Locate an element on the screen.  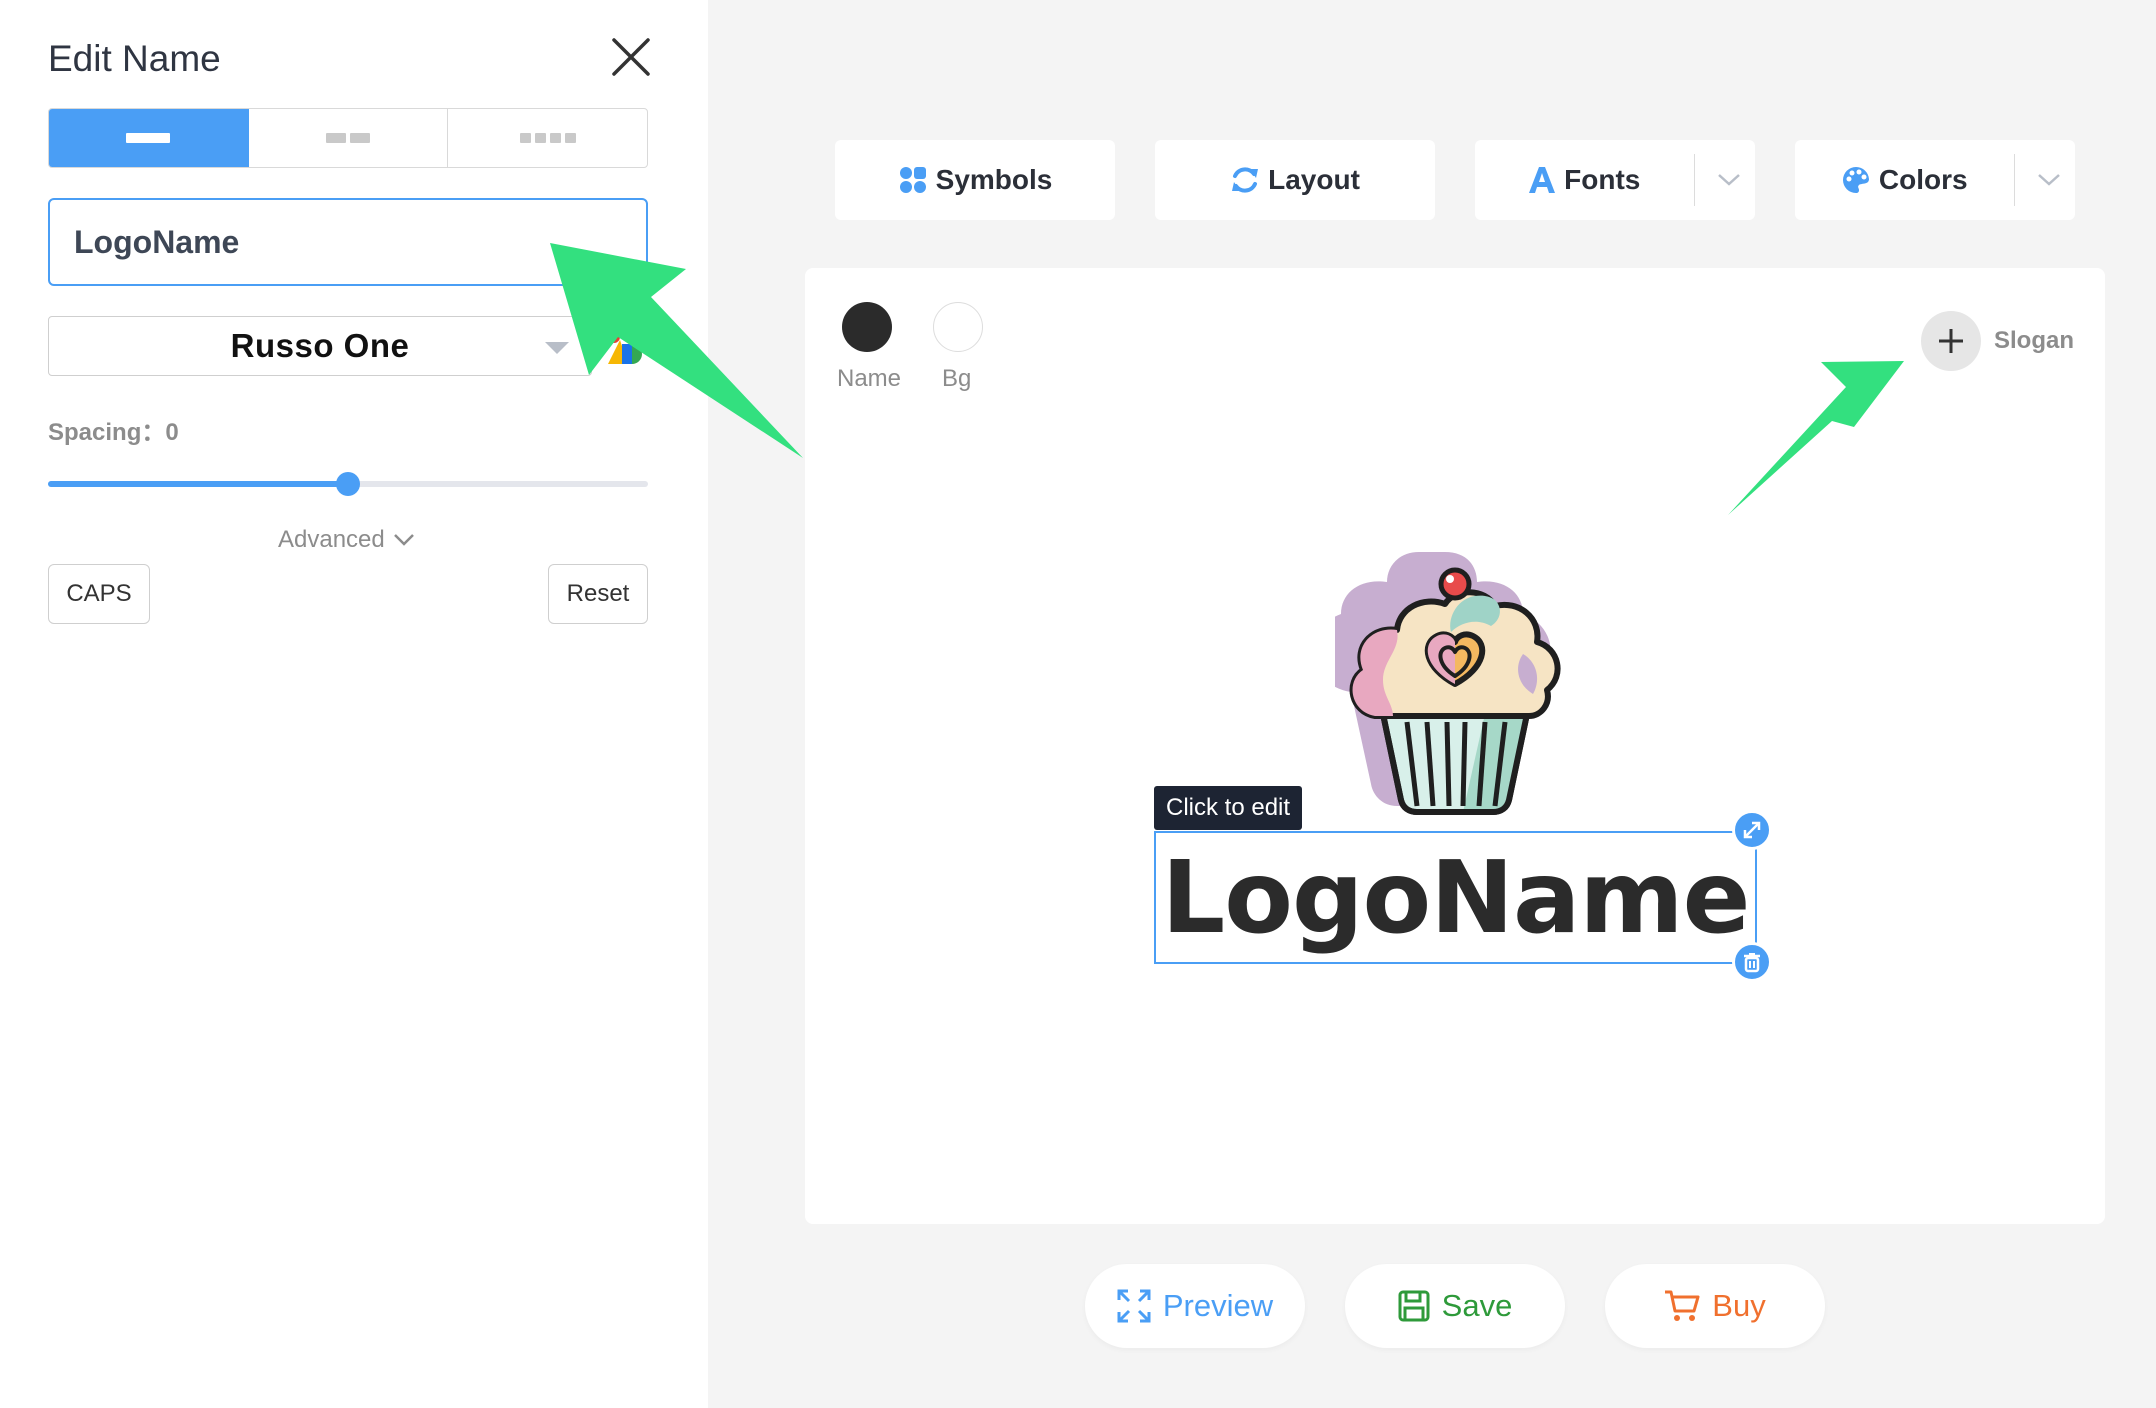
fonts-label: Fonts is located at coordinates (1602, 179).